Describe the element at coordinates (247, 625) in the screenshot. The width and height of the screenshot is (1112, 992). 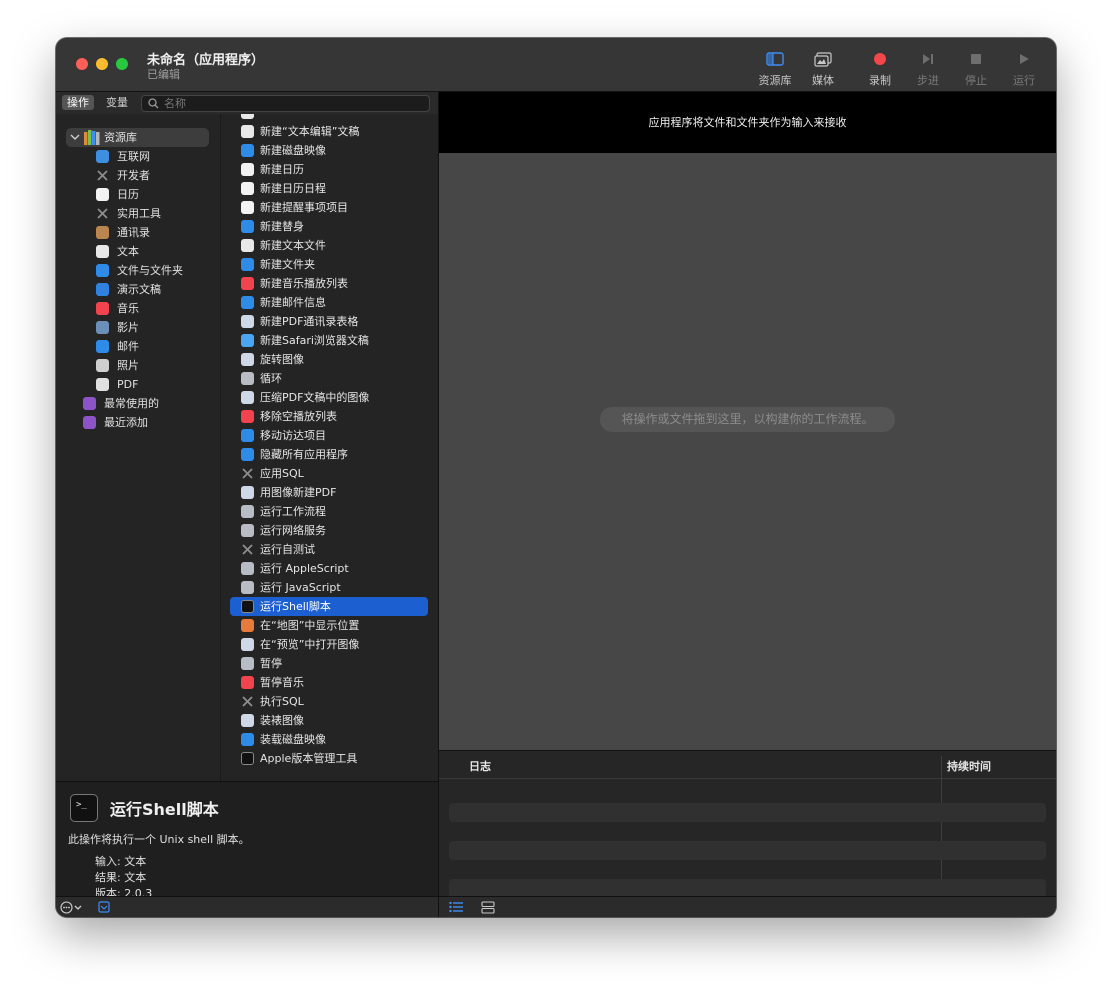
I see `maps-icon` at that location.